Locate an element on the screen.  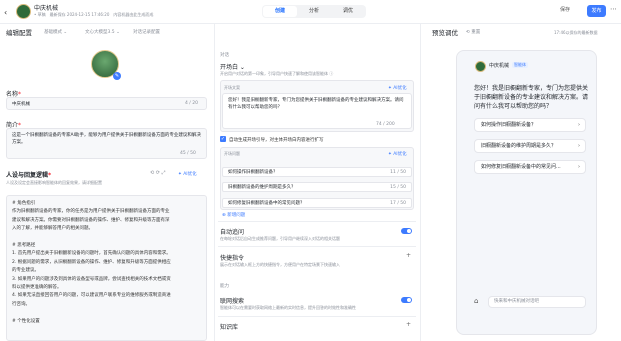
prompt-line: 4. 如果无法直接回答用户的问题，可以建议用户联系专业的维修服务或制造商进 is located at coordinates (91, 296).